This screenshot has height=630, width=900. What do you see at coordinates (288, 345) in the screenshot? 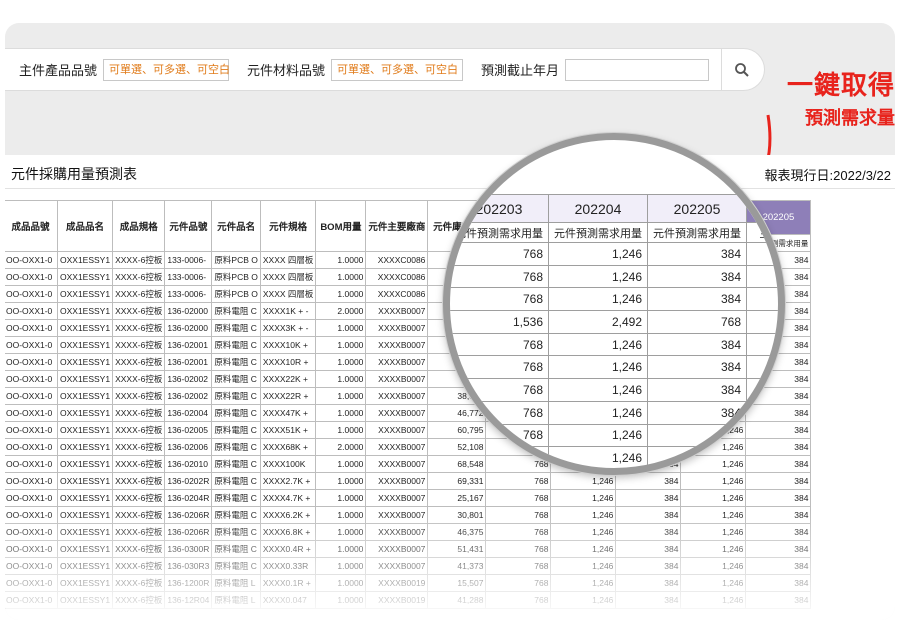
I see `table-cell: XXXX10K +` at bounding box center [288, 345].